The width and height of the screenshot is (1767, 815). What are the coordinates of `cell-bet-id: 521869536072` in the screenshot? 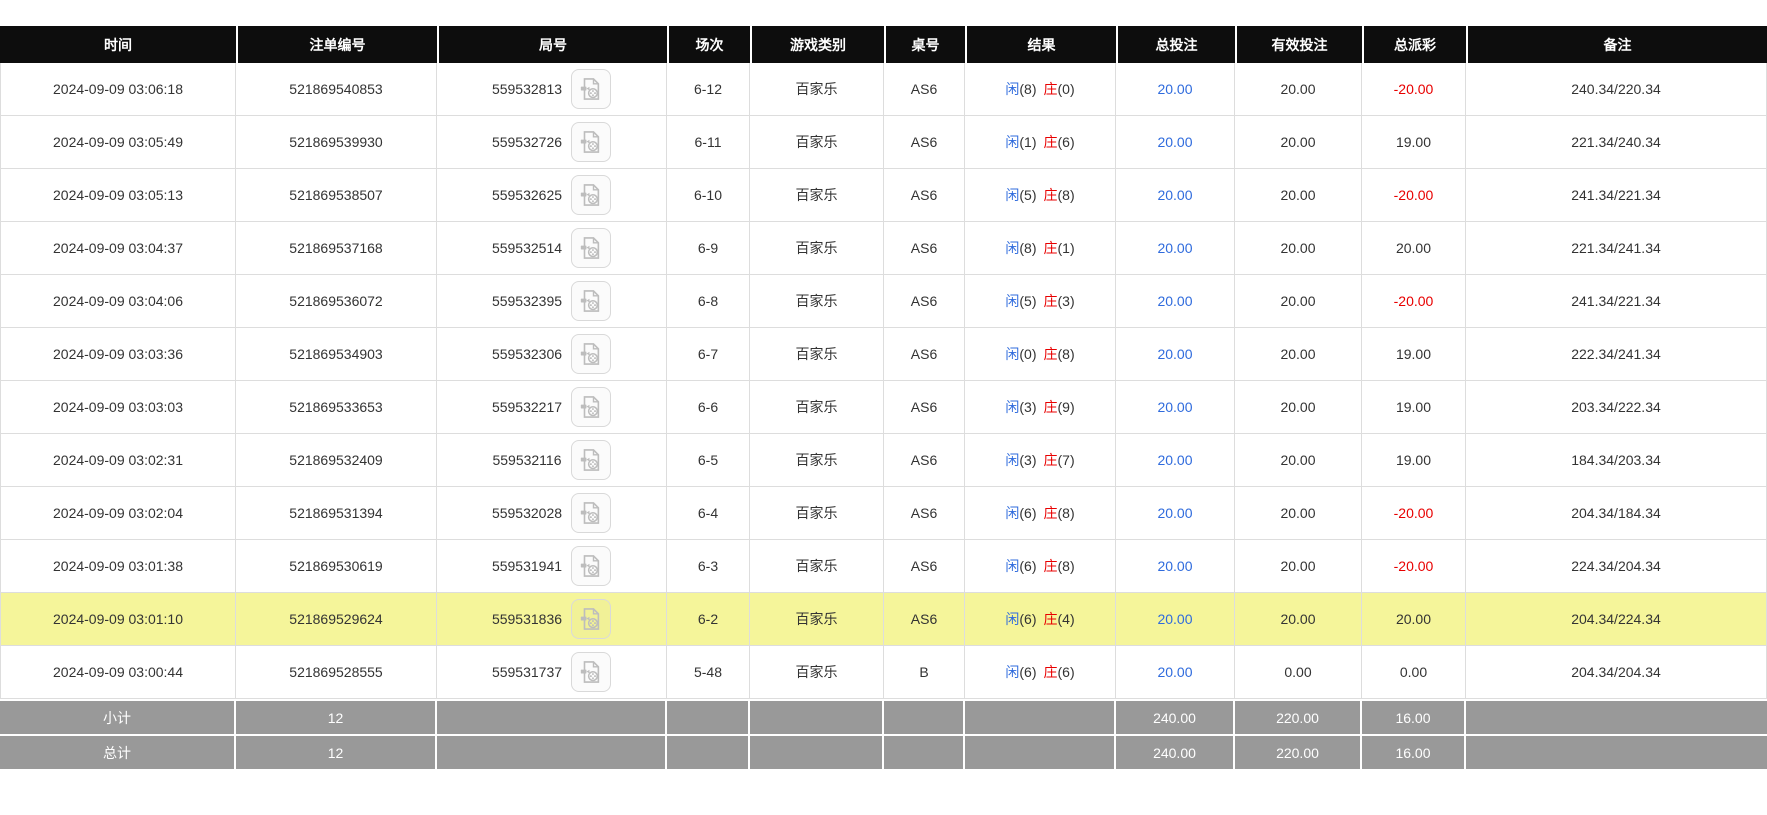 It's located at (336, 301).